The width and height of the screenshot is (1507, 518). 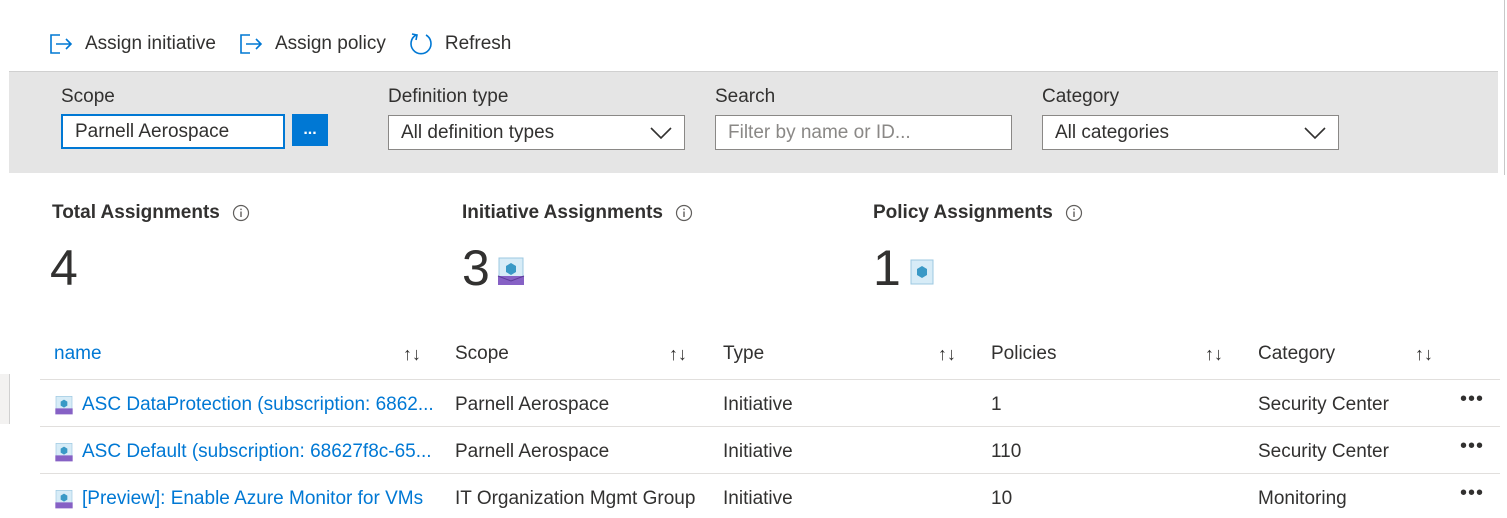 I want to click on total-assignments-text: Total Assignments, so click(x=136, y=212).